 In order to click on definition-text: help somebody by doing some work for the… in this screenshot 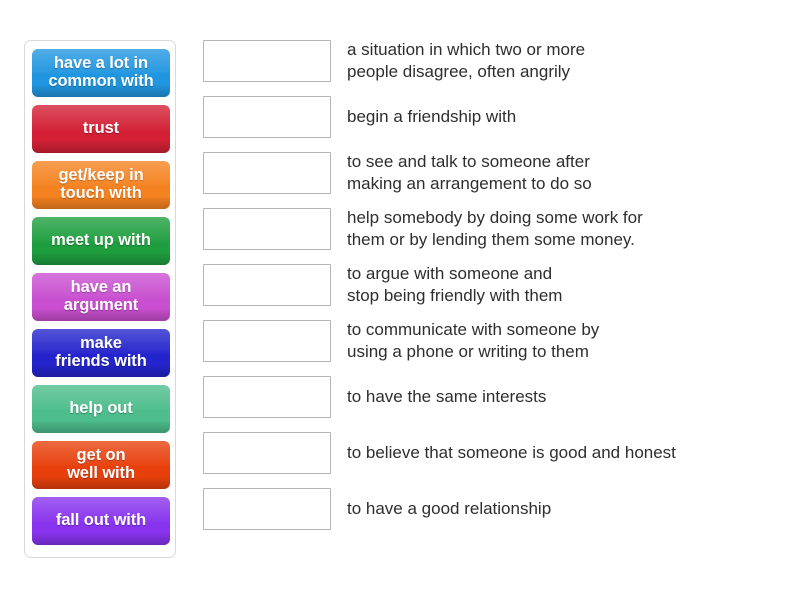, I will do `click(495, 228)`.